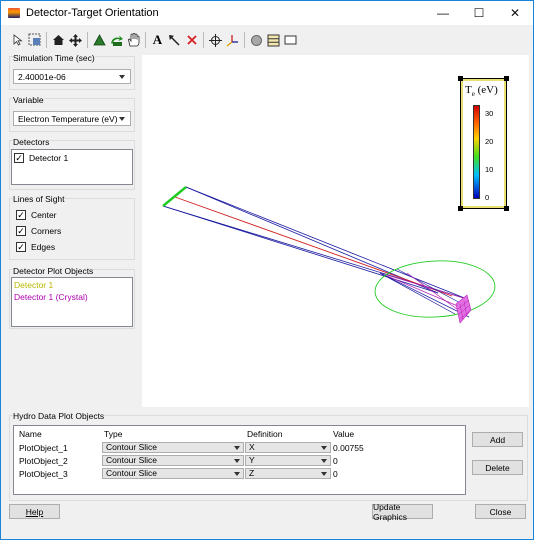  Describe the element at coordinates (42, 76) in the screenshot. I see `sim-time-value: 2.40001e-06` at that location.